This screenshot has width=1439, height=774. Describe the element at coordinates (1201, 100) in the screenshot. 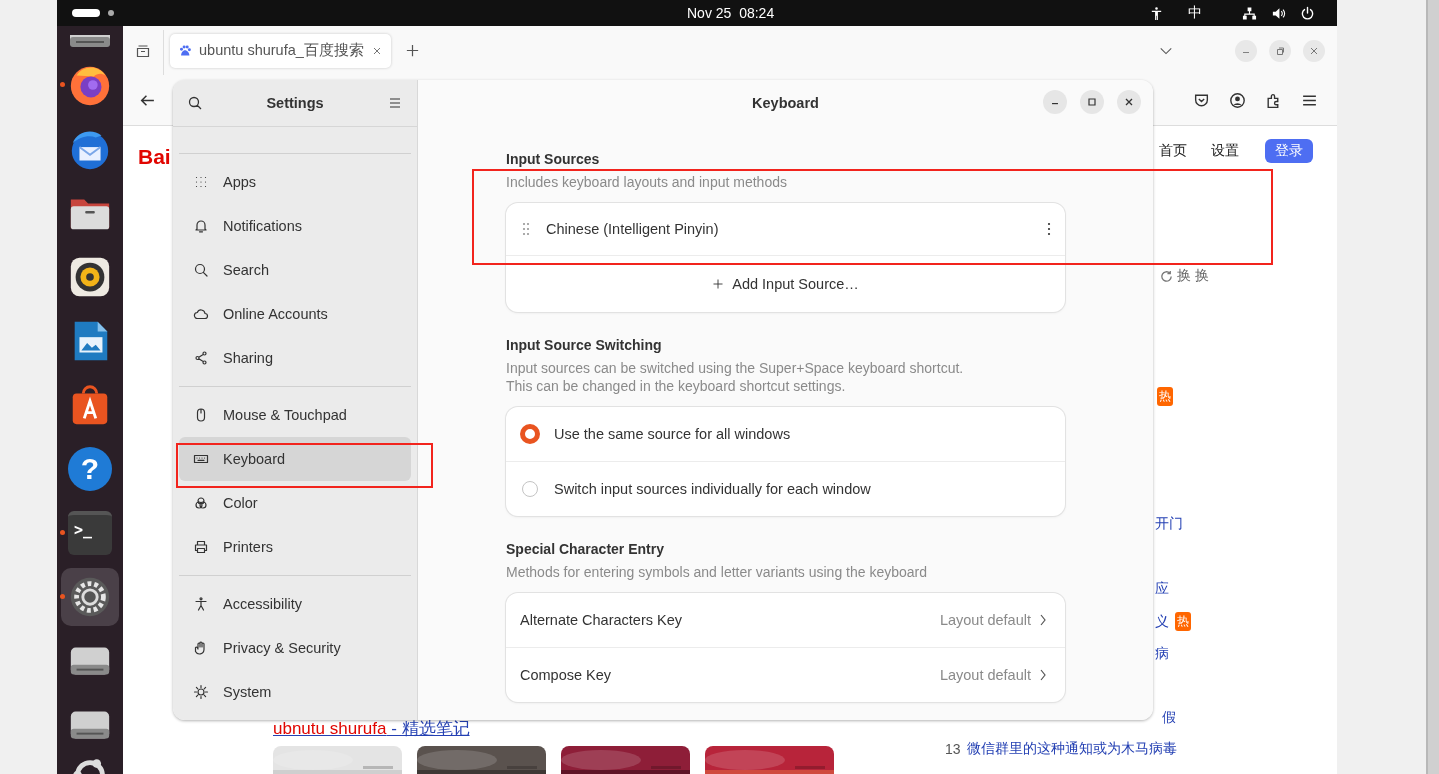

I see `pocket-icon` at that location.